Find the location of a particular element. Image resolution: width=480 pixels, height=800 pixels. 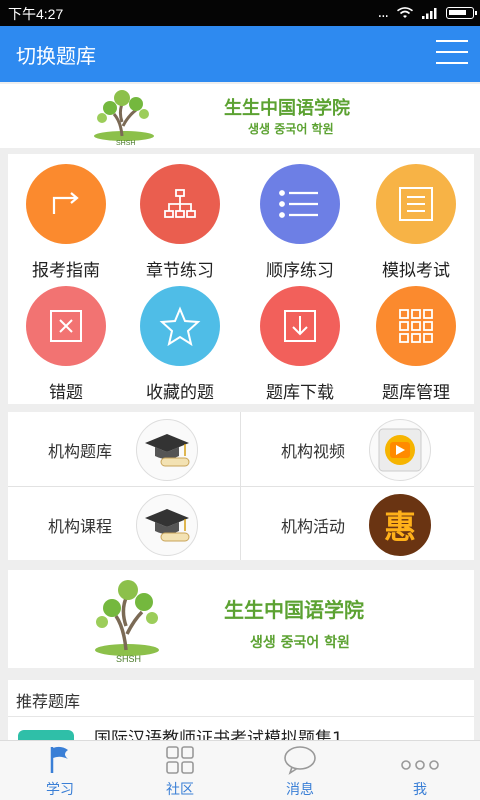

institution-label: 机构活动 is located at coordinates (313, 526).